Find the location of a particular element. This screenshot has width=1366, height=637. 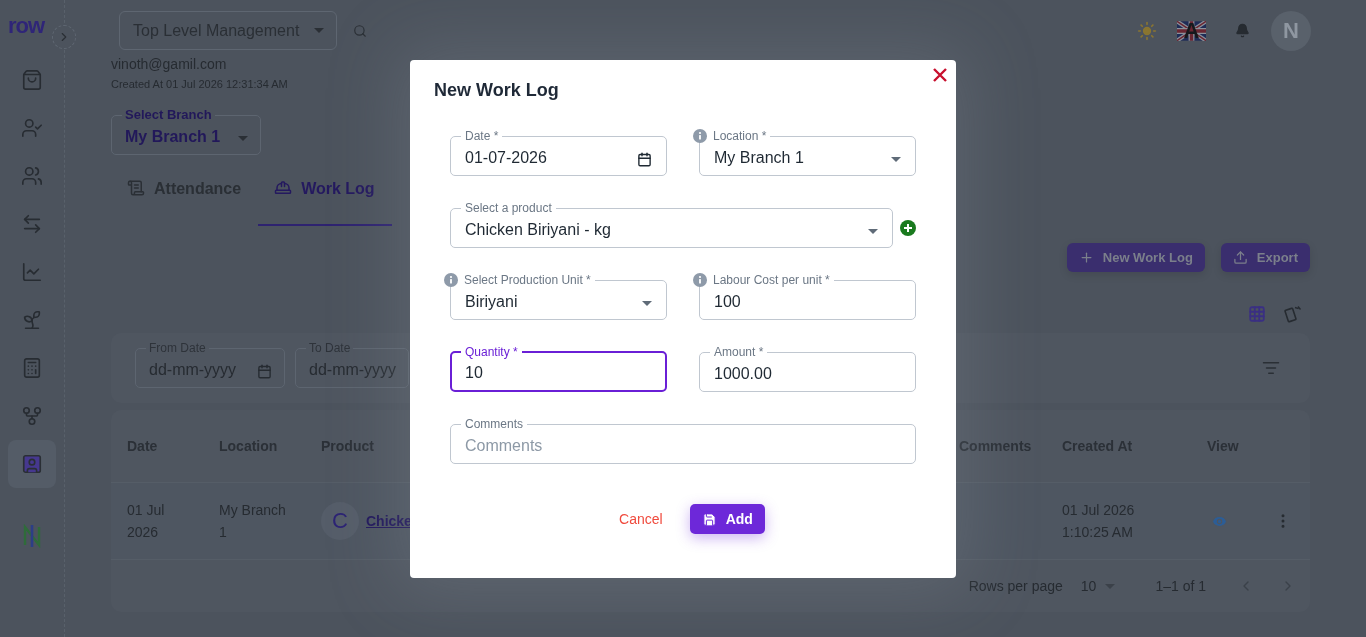

add-button: Add is located at coordinates (727, 519).